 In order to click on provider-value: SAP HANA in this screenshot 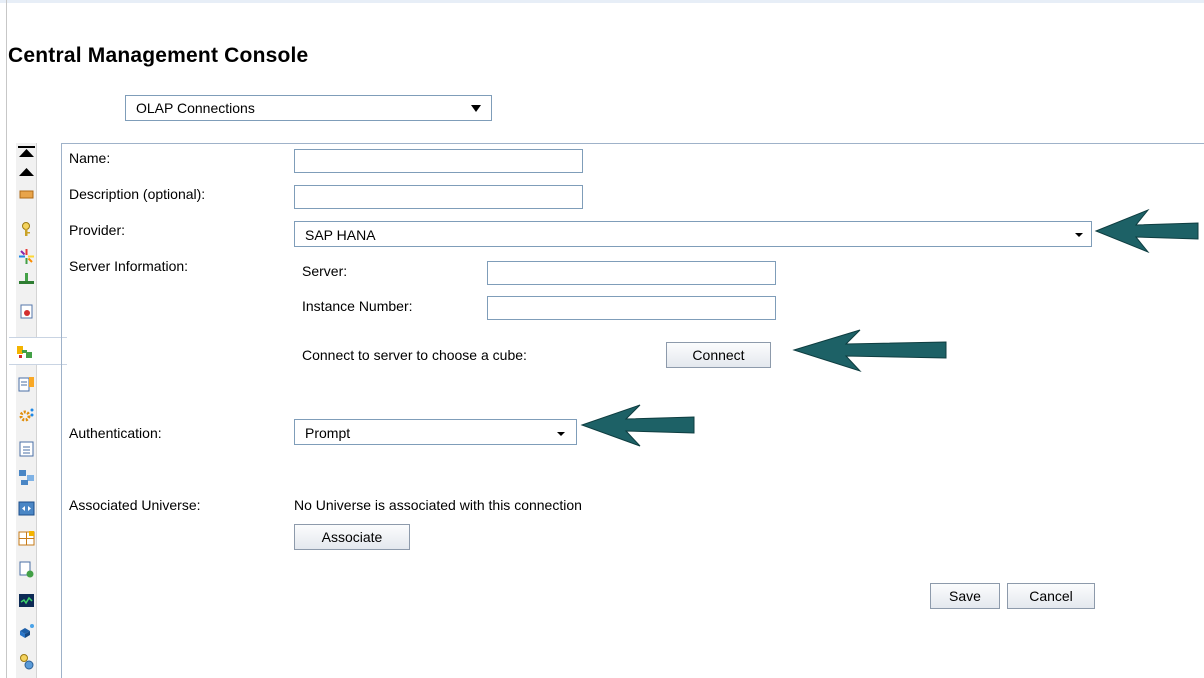, I will do `click(340, 235)`.